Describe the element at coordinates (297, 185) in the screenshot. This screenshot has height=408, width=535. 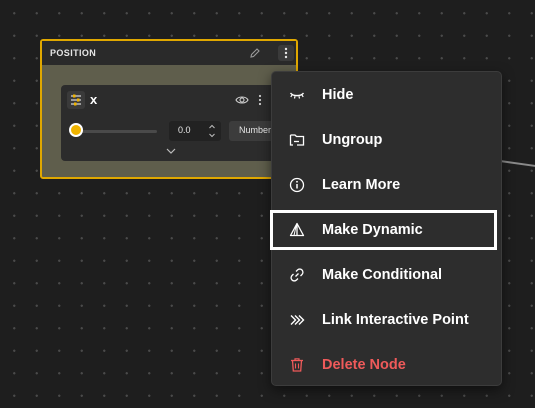
I see `info-icon` at that location.